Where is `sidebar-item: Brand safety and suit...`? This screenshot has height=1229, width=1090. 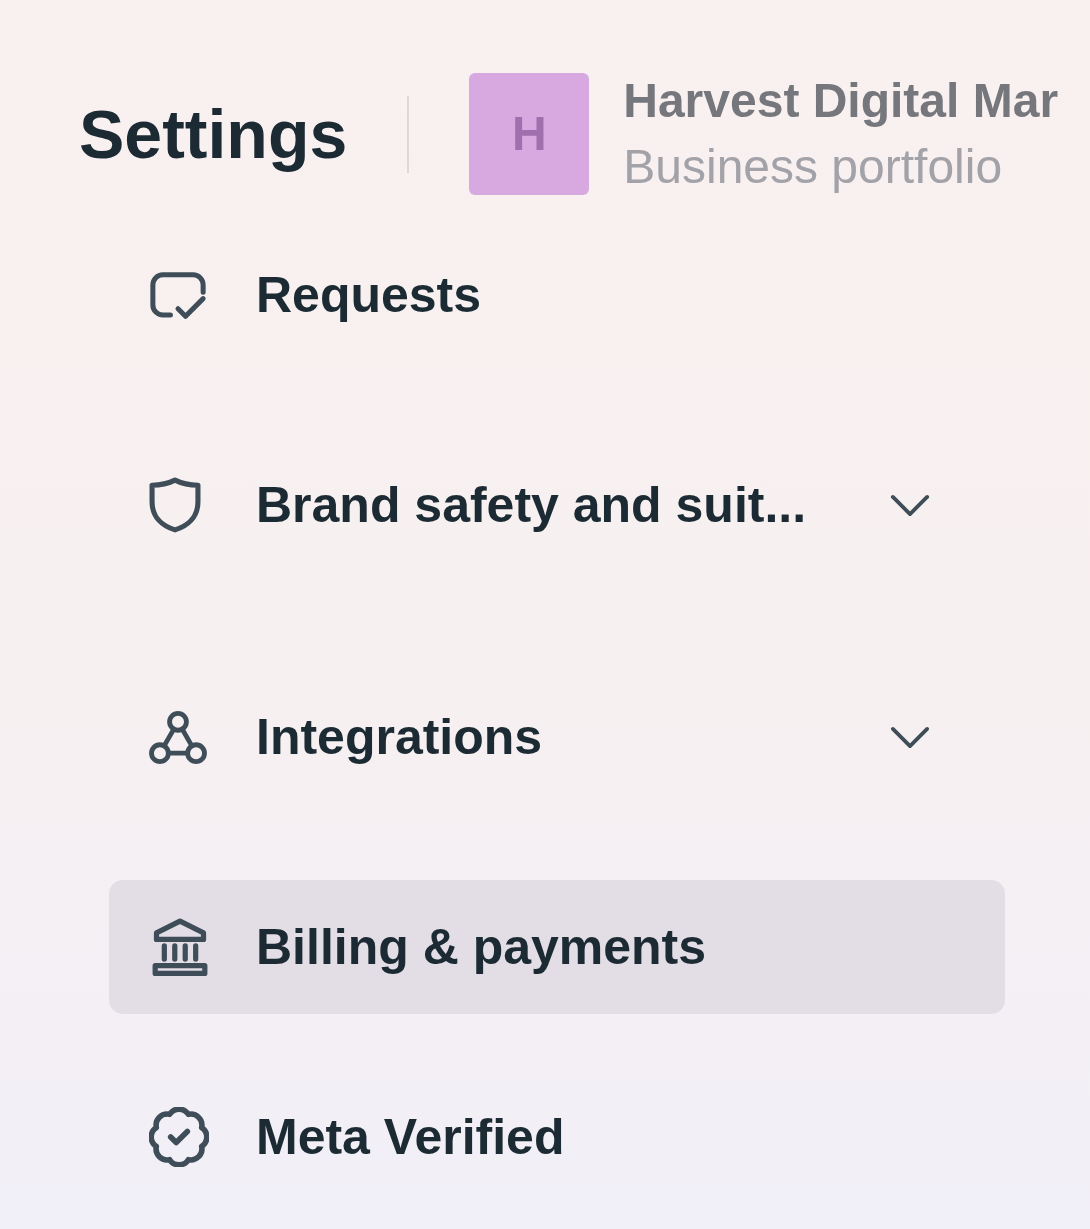 sidebar-item: Brand safety and suit... is located at coordinates (557, 505).